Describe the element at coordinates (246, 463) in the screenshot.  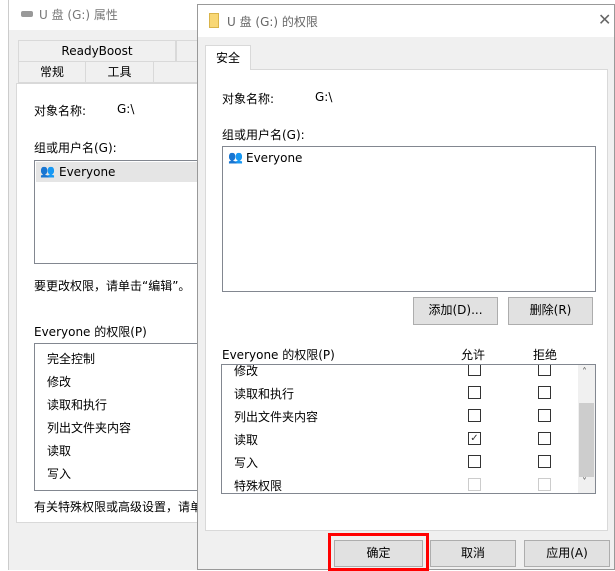
I see `perm-name: 写入` at that location.